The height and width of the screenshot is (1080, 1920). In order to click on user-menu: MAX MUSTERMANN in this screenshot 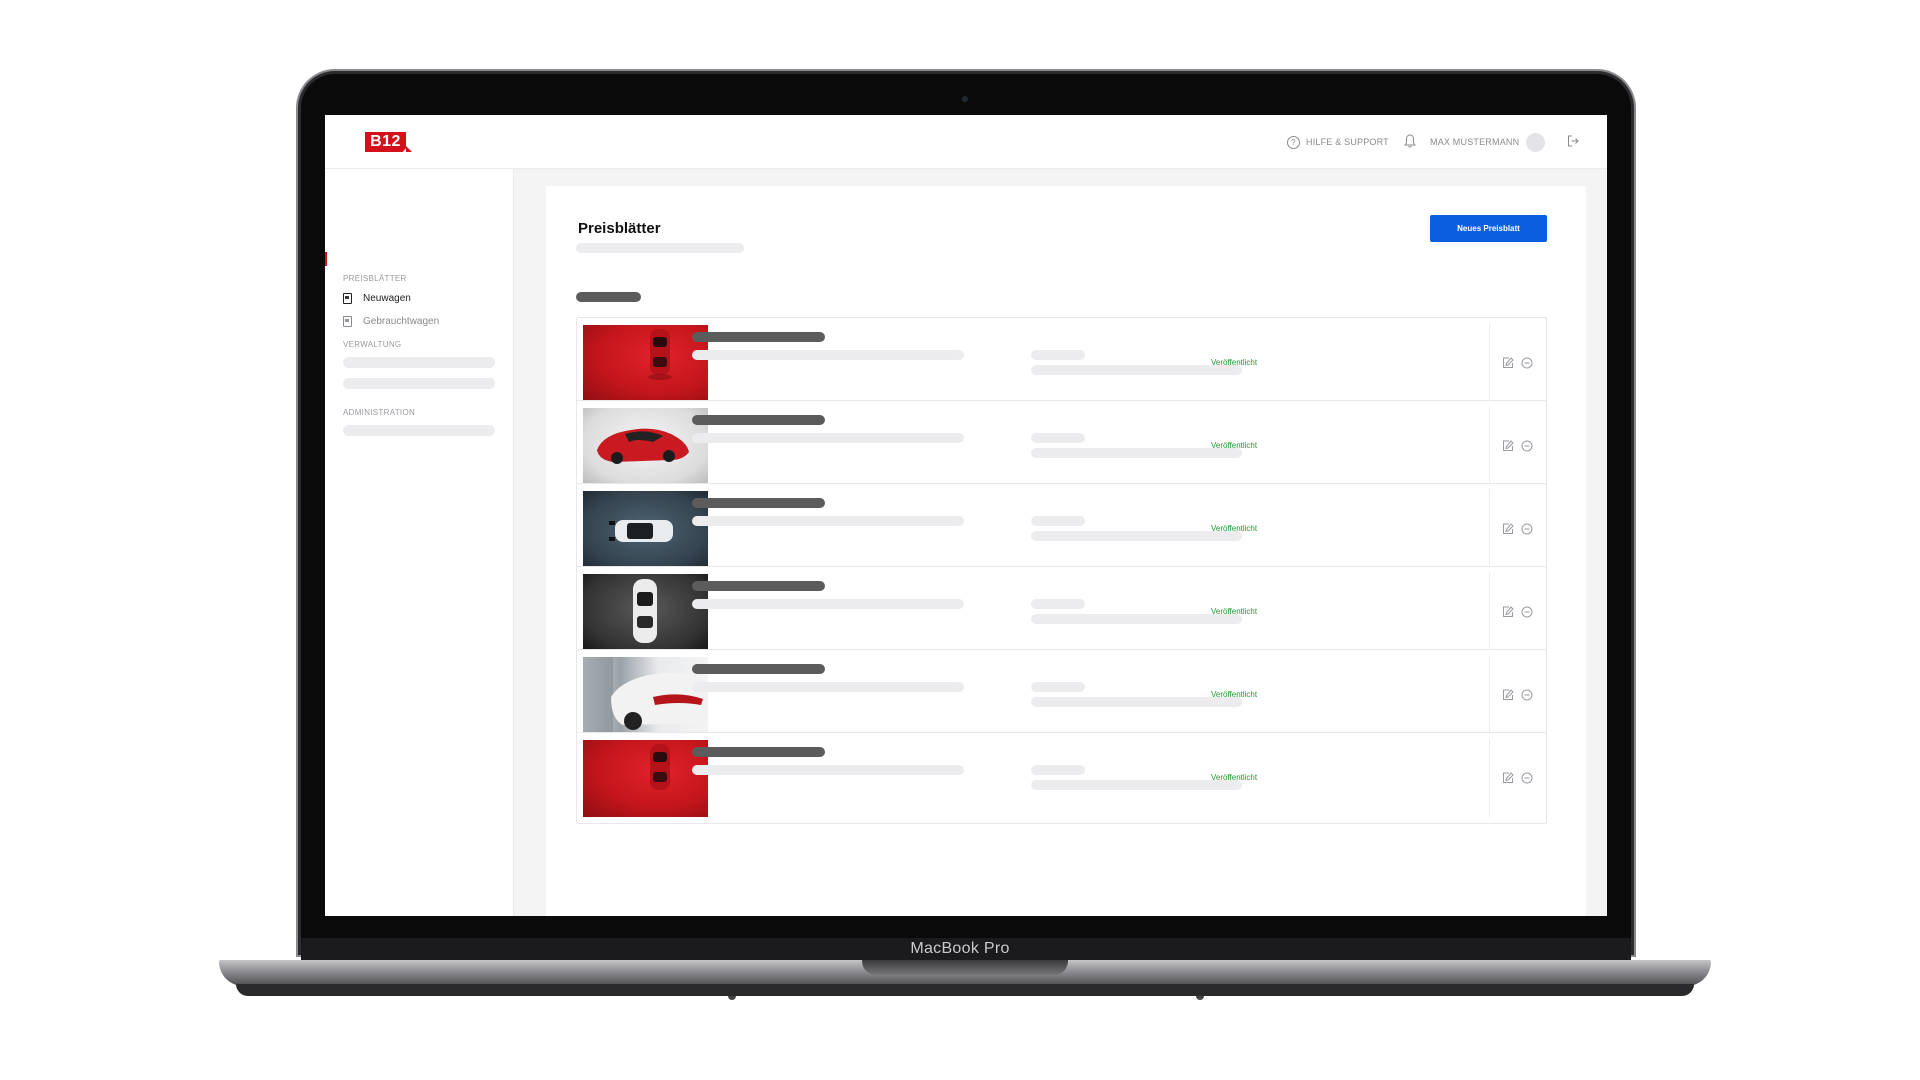, I will do `click(1488, 142)`.